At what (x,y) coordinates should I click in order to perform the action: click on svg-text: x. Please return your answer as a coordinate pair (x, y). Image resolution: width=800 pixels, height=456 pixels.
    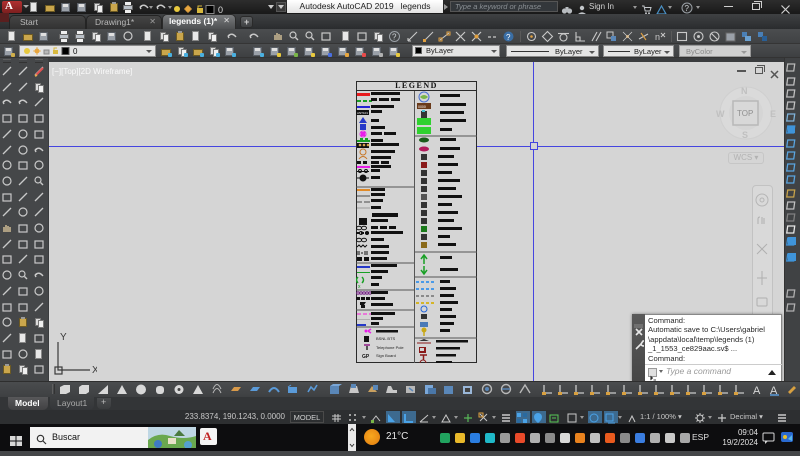
    Looking at the image, I should click on (359, 287).